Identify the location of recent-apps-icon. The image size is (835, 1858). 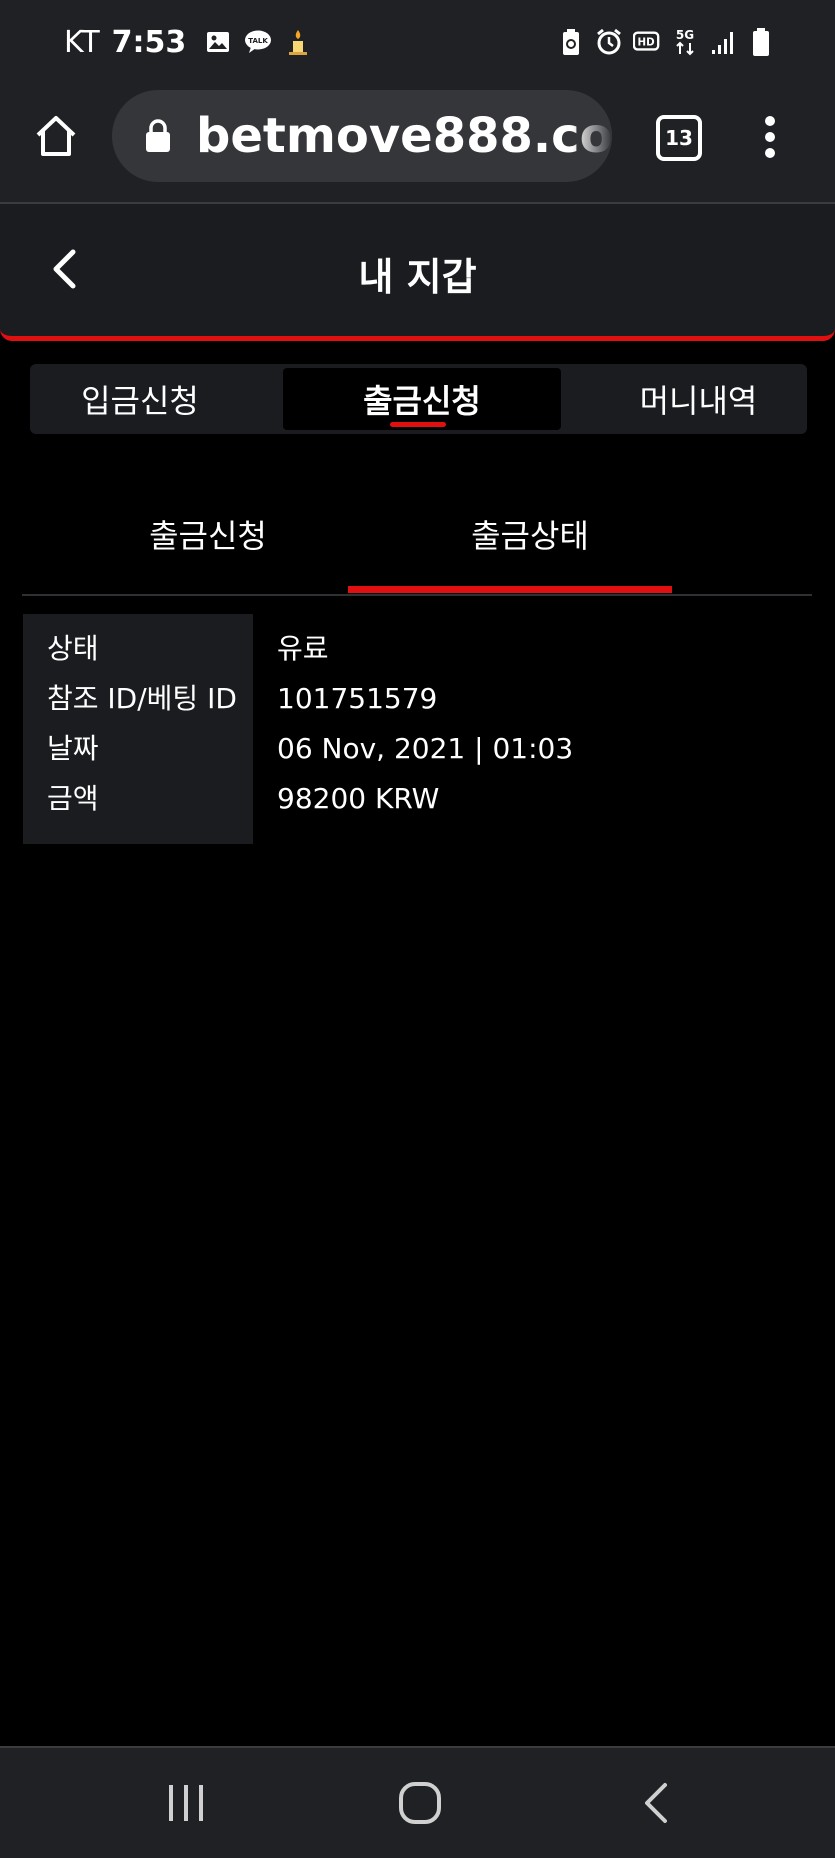
(186, 1803).